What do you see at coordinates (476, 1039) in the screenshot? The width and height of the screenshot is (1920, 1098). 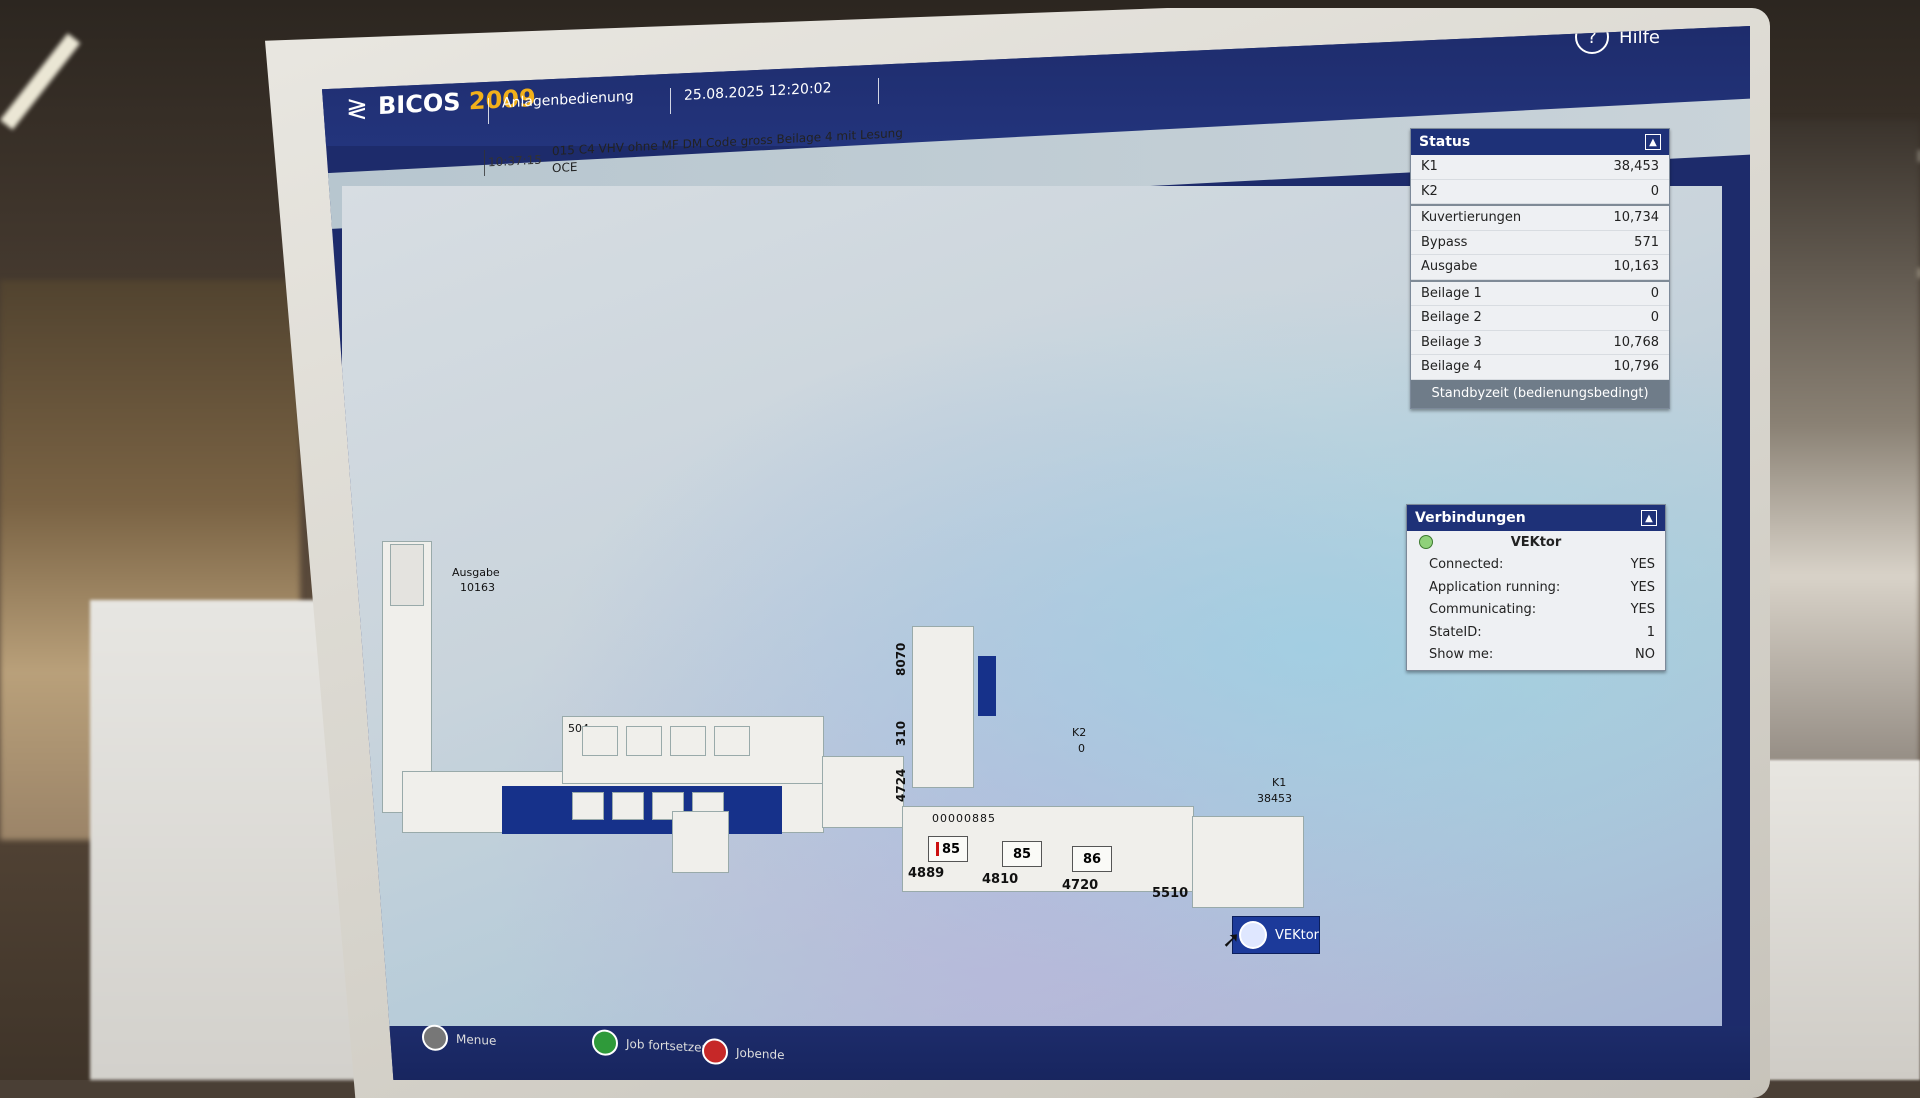 I see `menu-label: Menue` at bounding box center [476, 1039].